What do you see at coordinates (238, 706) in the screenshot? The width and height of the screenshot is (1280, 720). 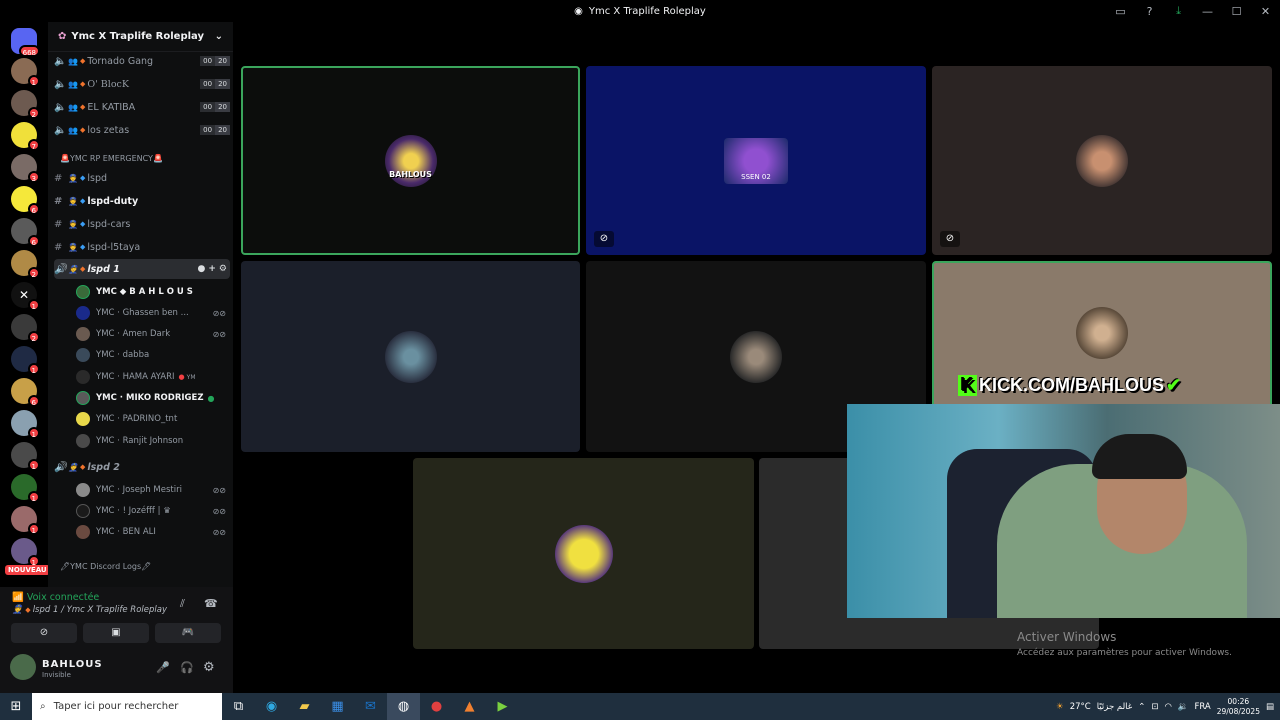 I see `task-view-icon: ⧉` at bounding box center [238, 706].